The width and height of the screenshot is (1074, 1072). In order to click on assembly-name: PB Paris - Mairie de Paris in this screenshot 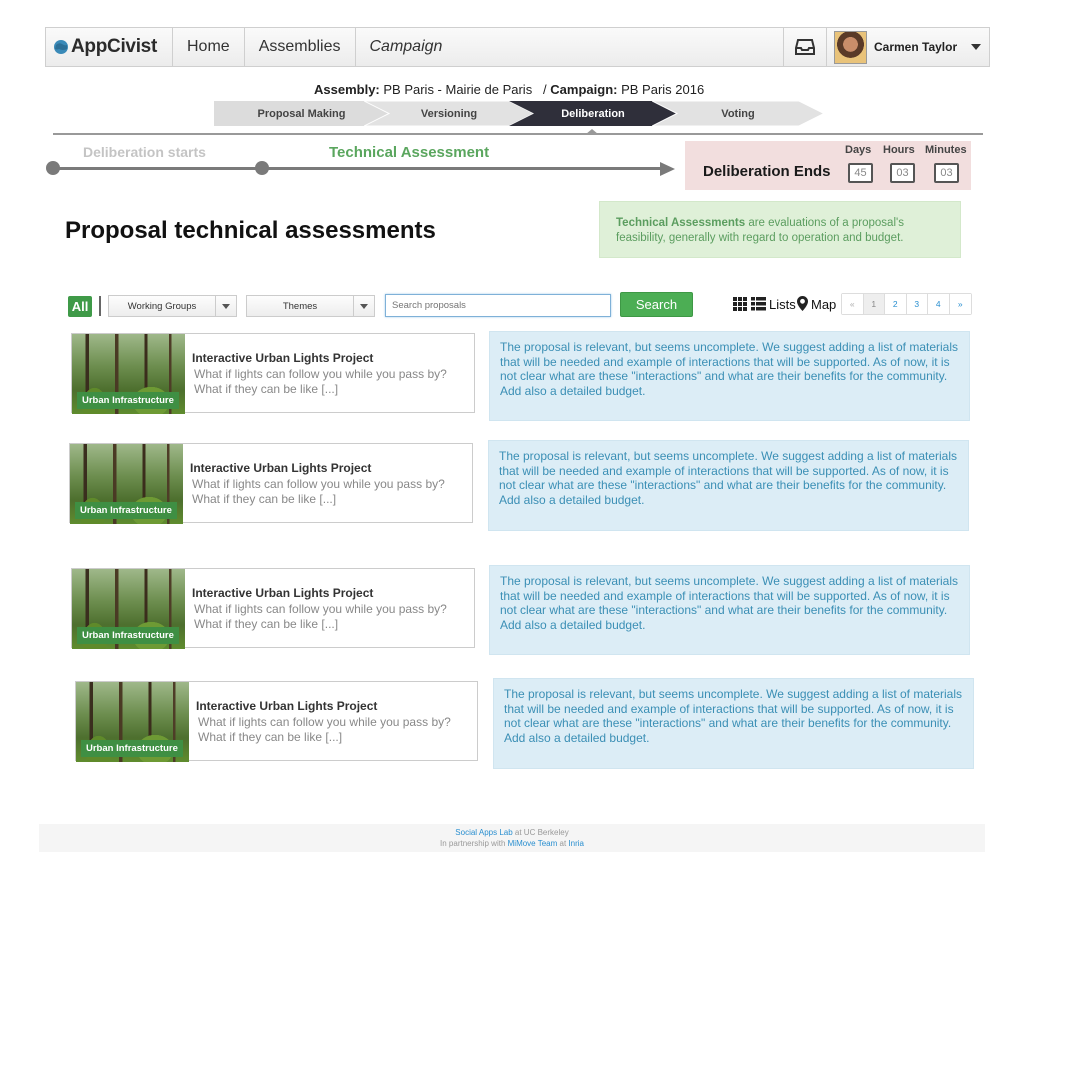, I will do `click(457, 89)`.